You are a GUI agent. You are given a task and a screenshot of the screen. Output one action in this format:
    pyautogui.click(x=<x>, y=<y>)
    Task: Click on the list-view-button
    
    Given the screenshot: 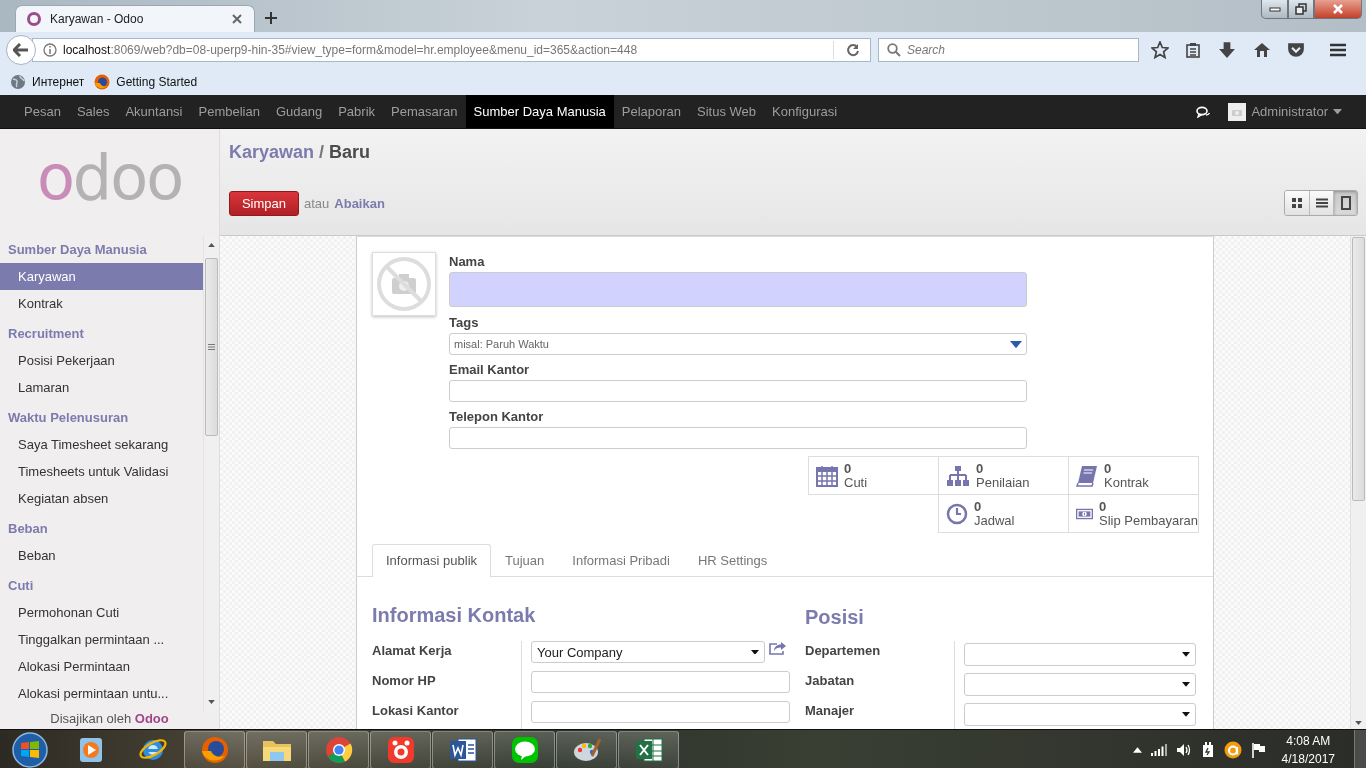 What is the action you would take?
    pyautogui.click(x=1321, y=203)
    